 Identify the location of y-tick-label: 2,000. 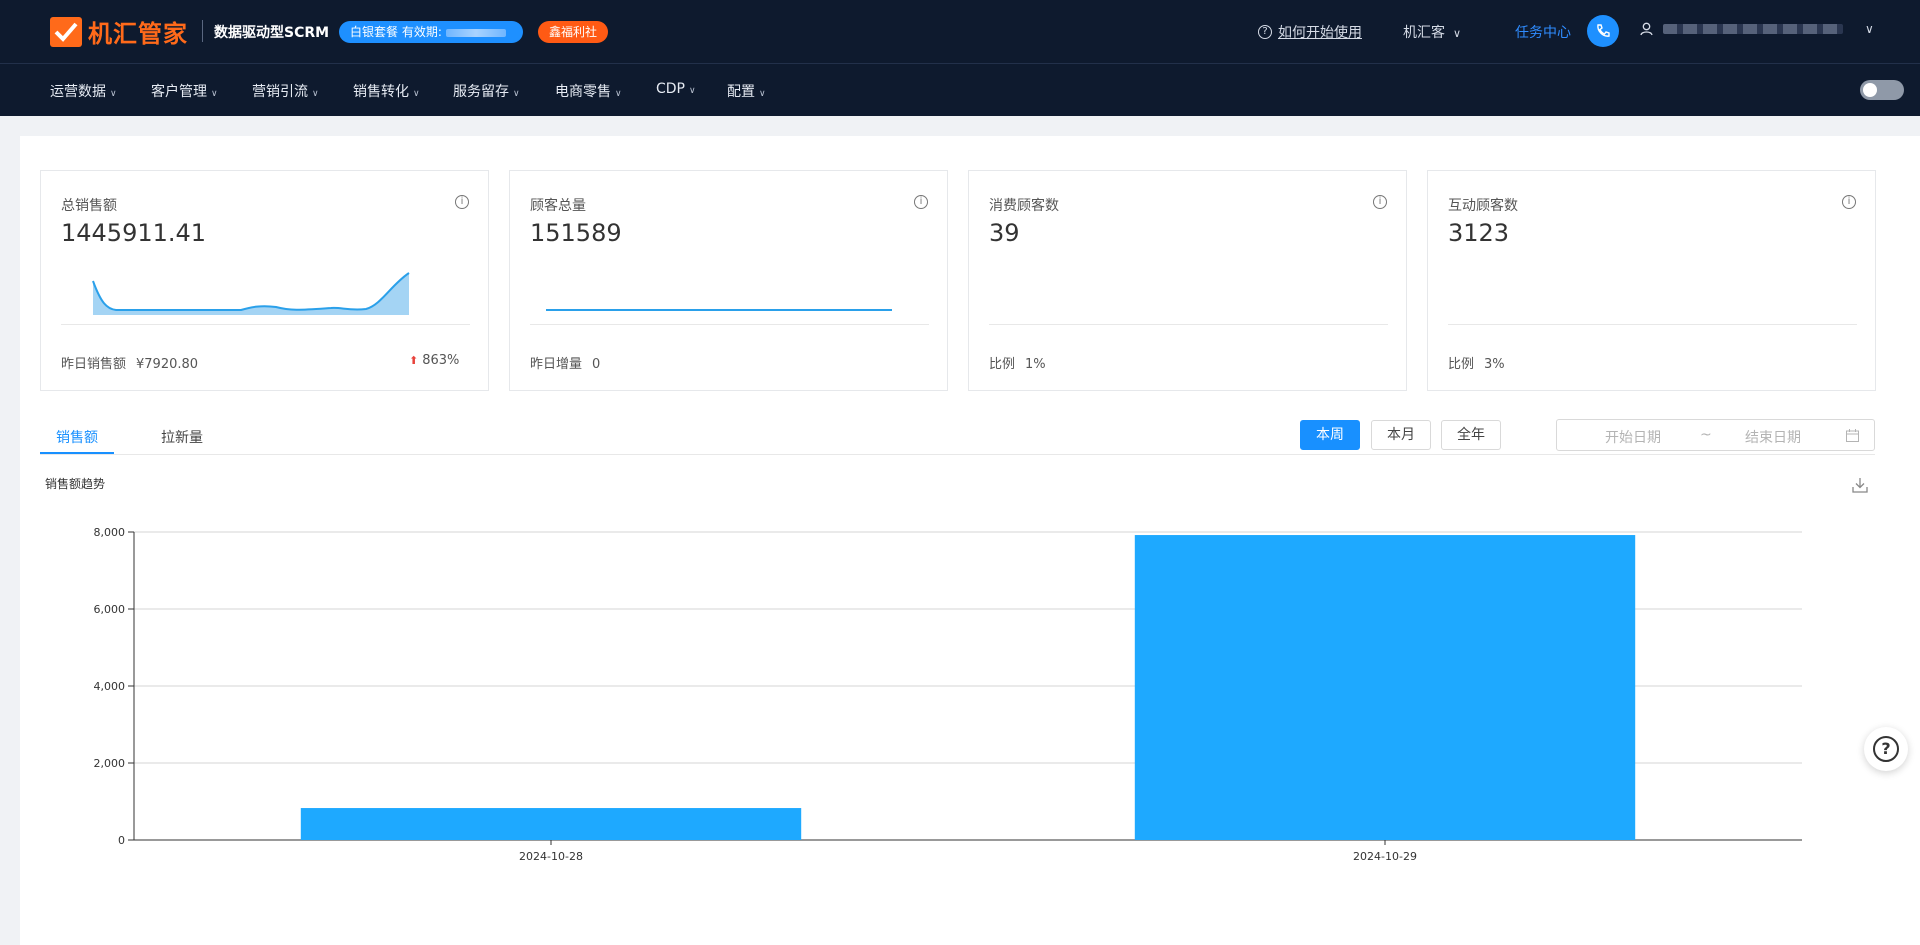
(110, 763).